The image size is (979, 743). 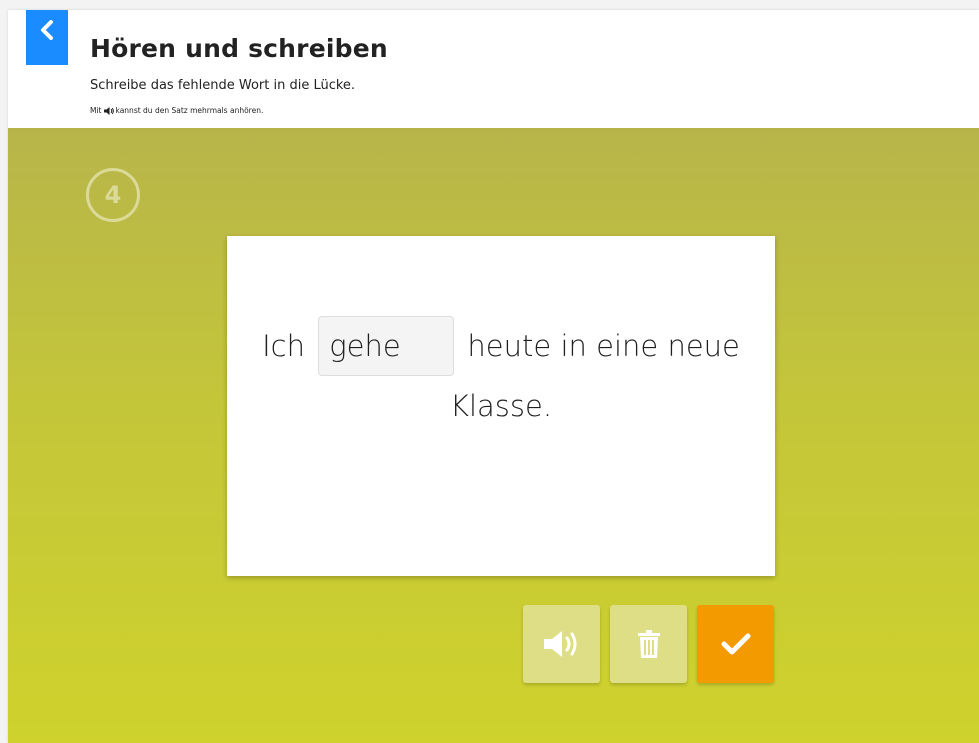 I want to click on sentence-start: Ich, so click(x=283, y=346).